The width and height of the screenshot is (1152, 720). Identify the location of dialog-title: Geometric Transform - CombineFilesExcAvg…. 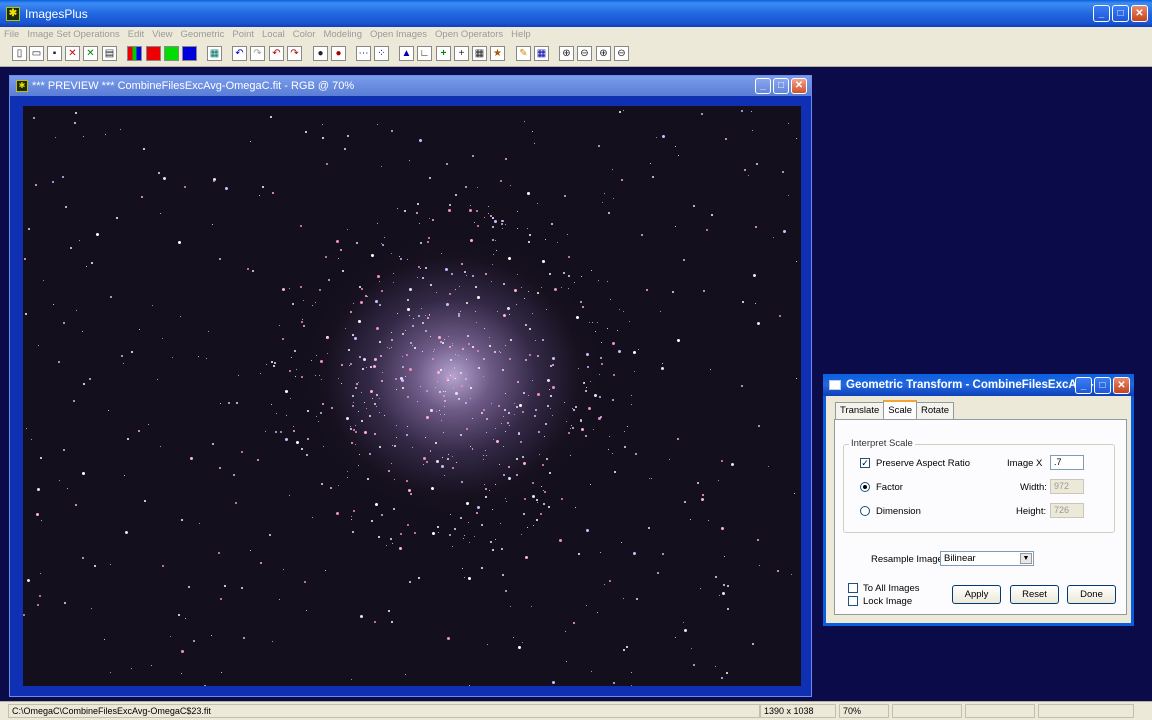
(975, 385).